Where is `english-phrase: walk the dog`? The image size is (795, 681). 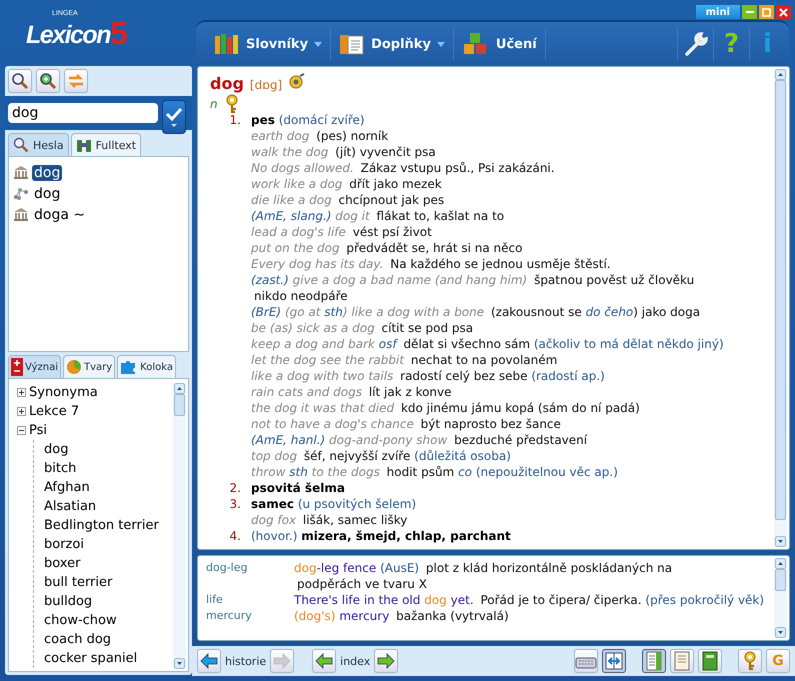 english-phrase: walk the dog is located at coordinates (289, 152).